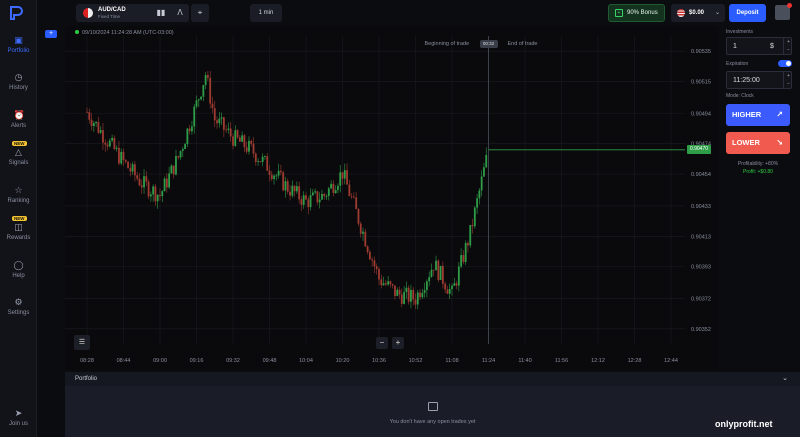 The height and width of the screenshot is (437, 800). I want to click on gift-icon: ◫, so click(18, 227).